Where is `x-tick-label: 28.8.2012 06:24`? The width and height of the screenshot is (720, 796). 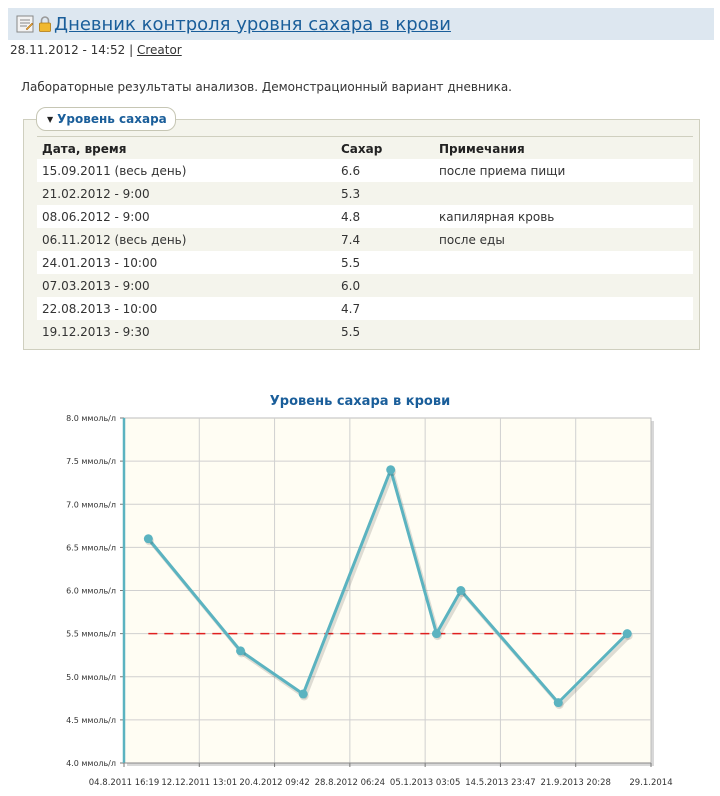 x-tick-label: 28.8.2012 06:24 is located at coordinates (350, 783).